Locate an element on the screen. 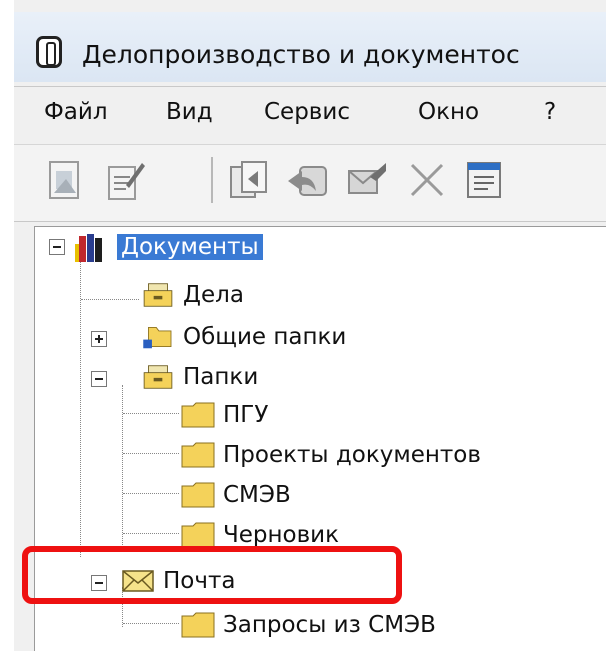  shared-folder-icon is located at coordinates (157, 338).